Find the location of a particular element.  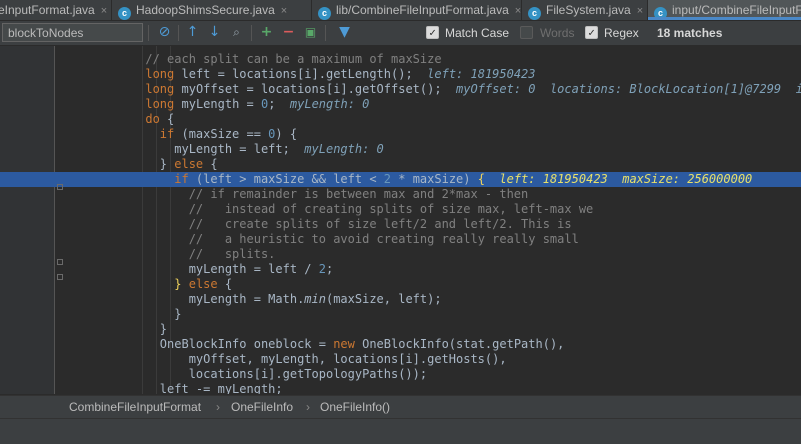

clear-search-icon: ⊘ is located at coordinates (164, 32).